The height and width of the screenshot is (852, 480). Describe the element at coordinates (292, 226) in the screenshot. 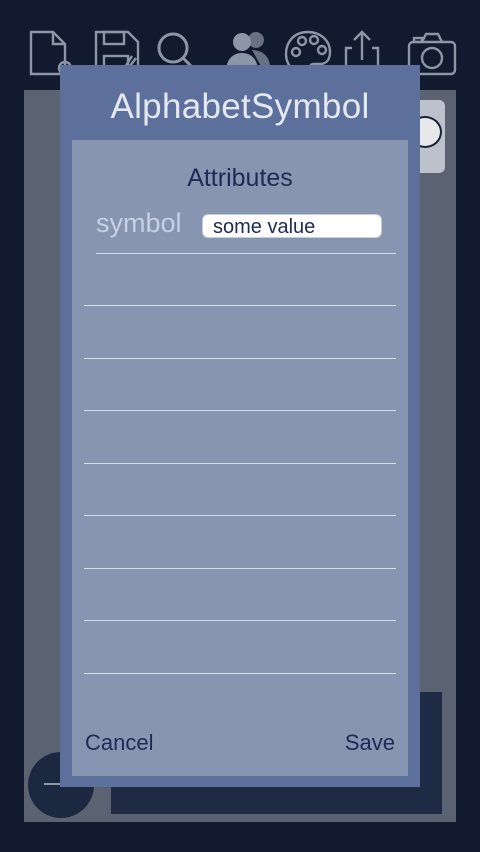

I see `attribute-value-input: some value` at that location.